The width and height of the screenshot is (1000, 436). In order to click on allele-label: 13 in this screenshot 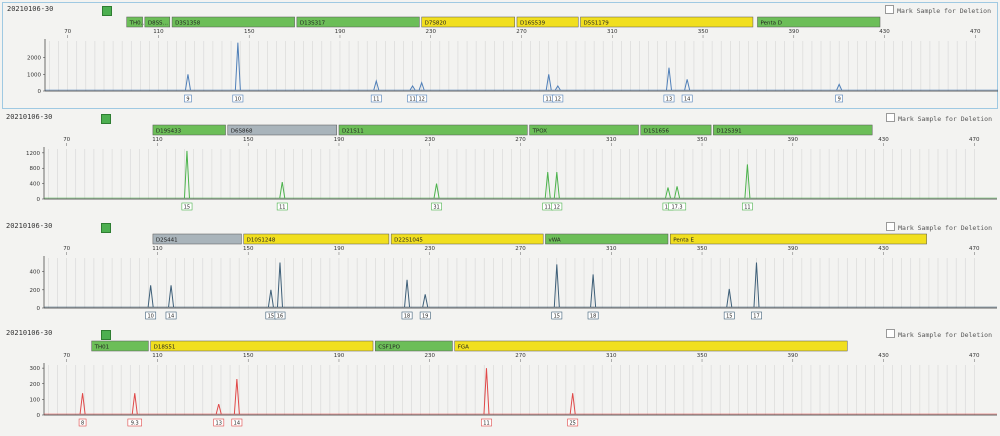, I will do `click(669, 100)`.